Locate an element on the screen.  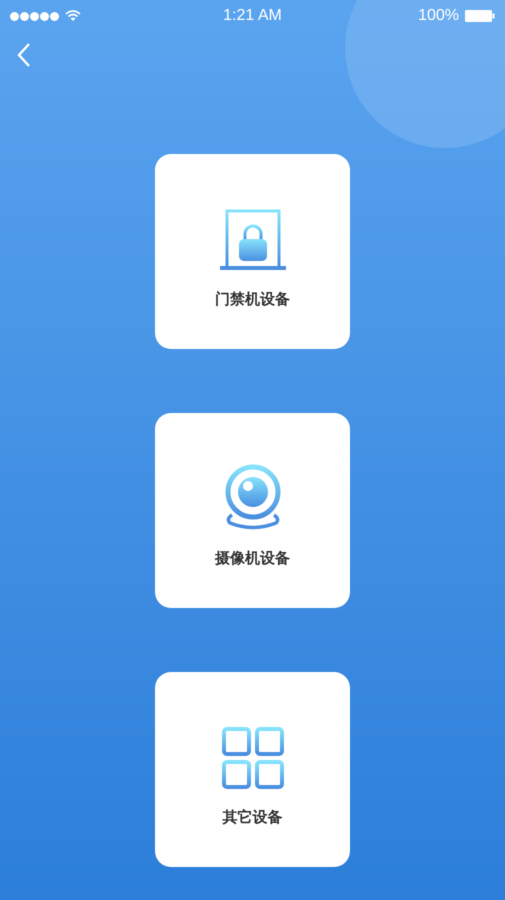
device-card: 门禁机设备 is located at coordinates (252, 251).